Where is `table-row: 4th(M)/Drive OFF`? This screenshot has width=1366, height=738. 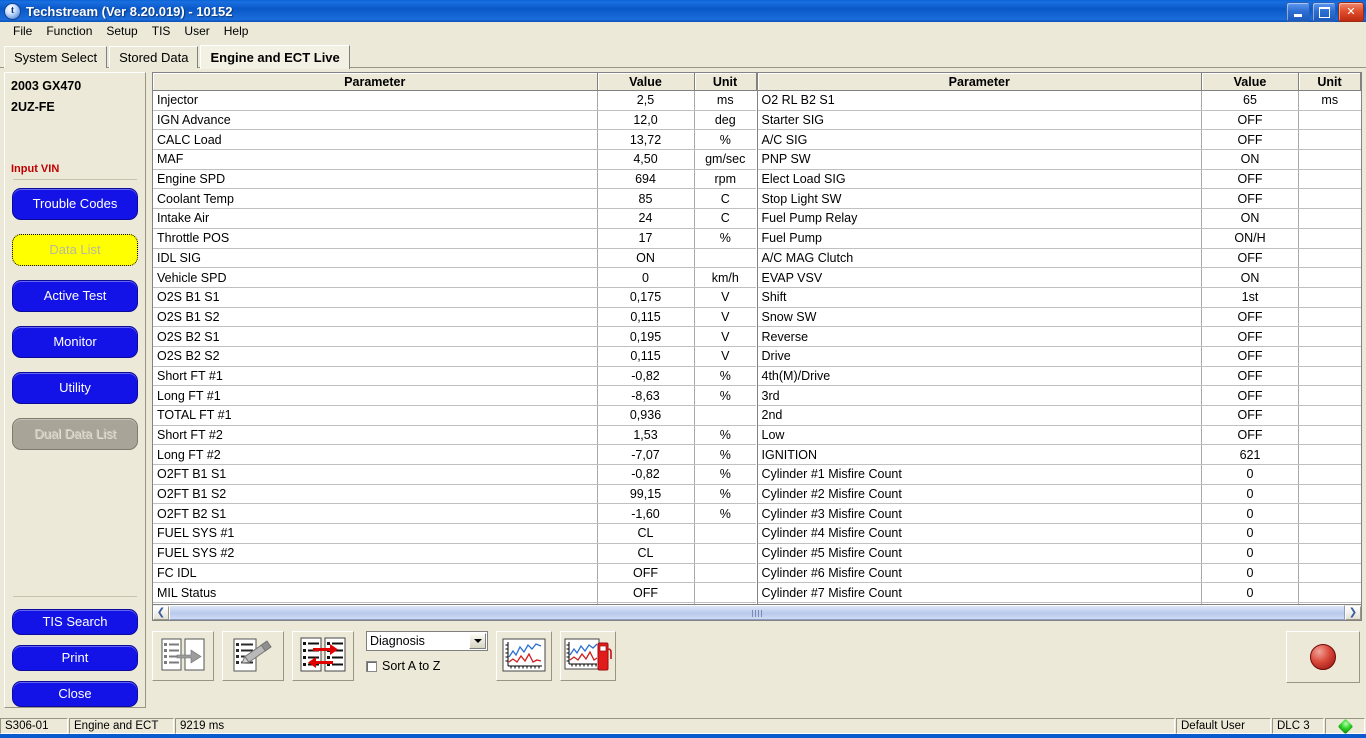
table-row: 4th(M)/Drive OFF is located at coordinates (1059, 376).